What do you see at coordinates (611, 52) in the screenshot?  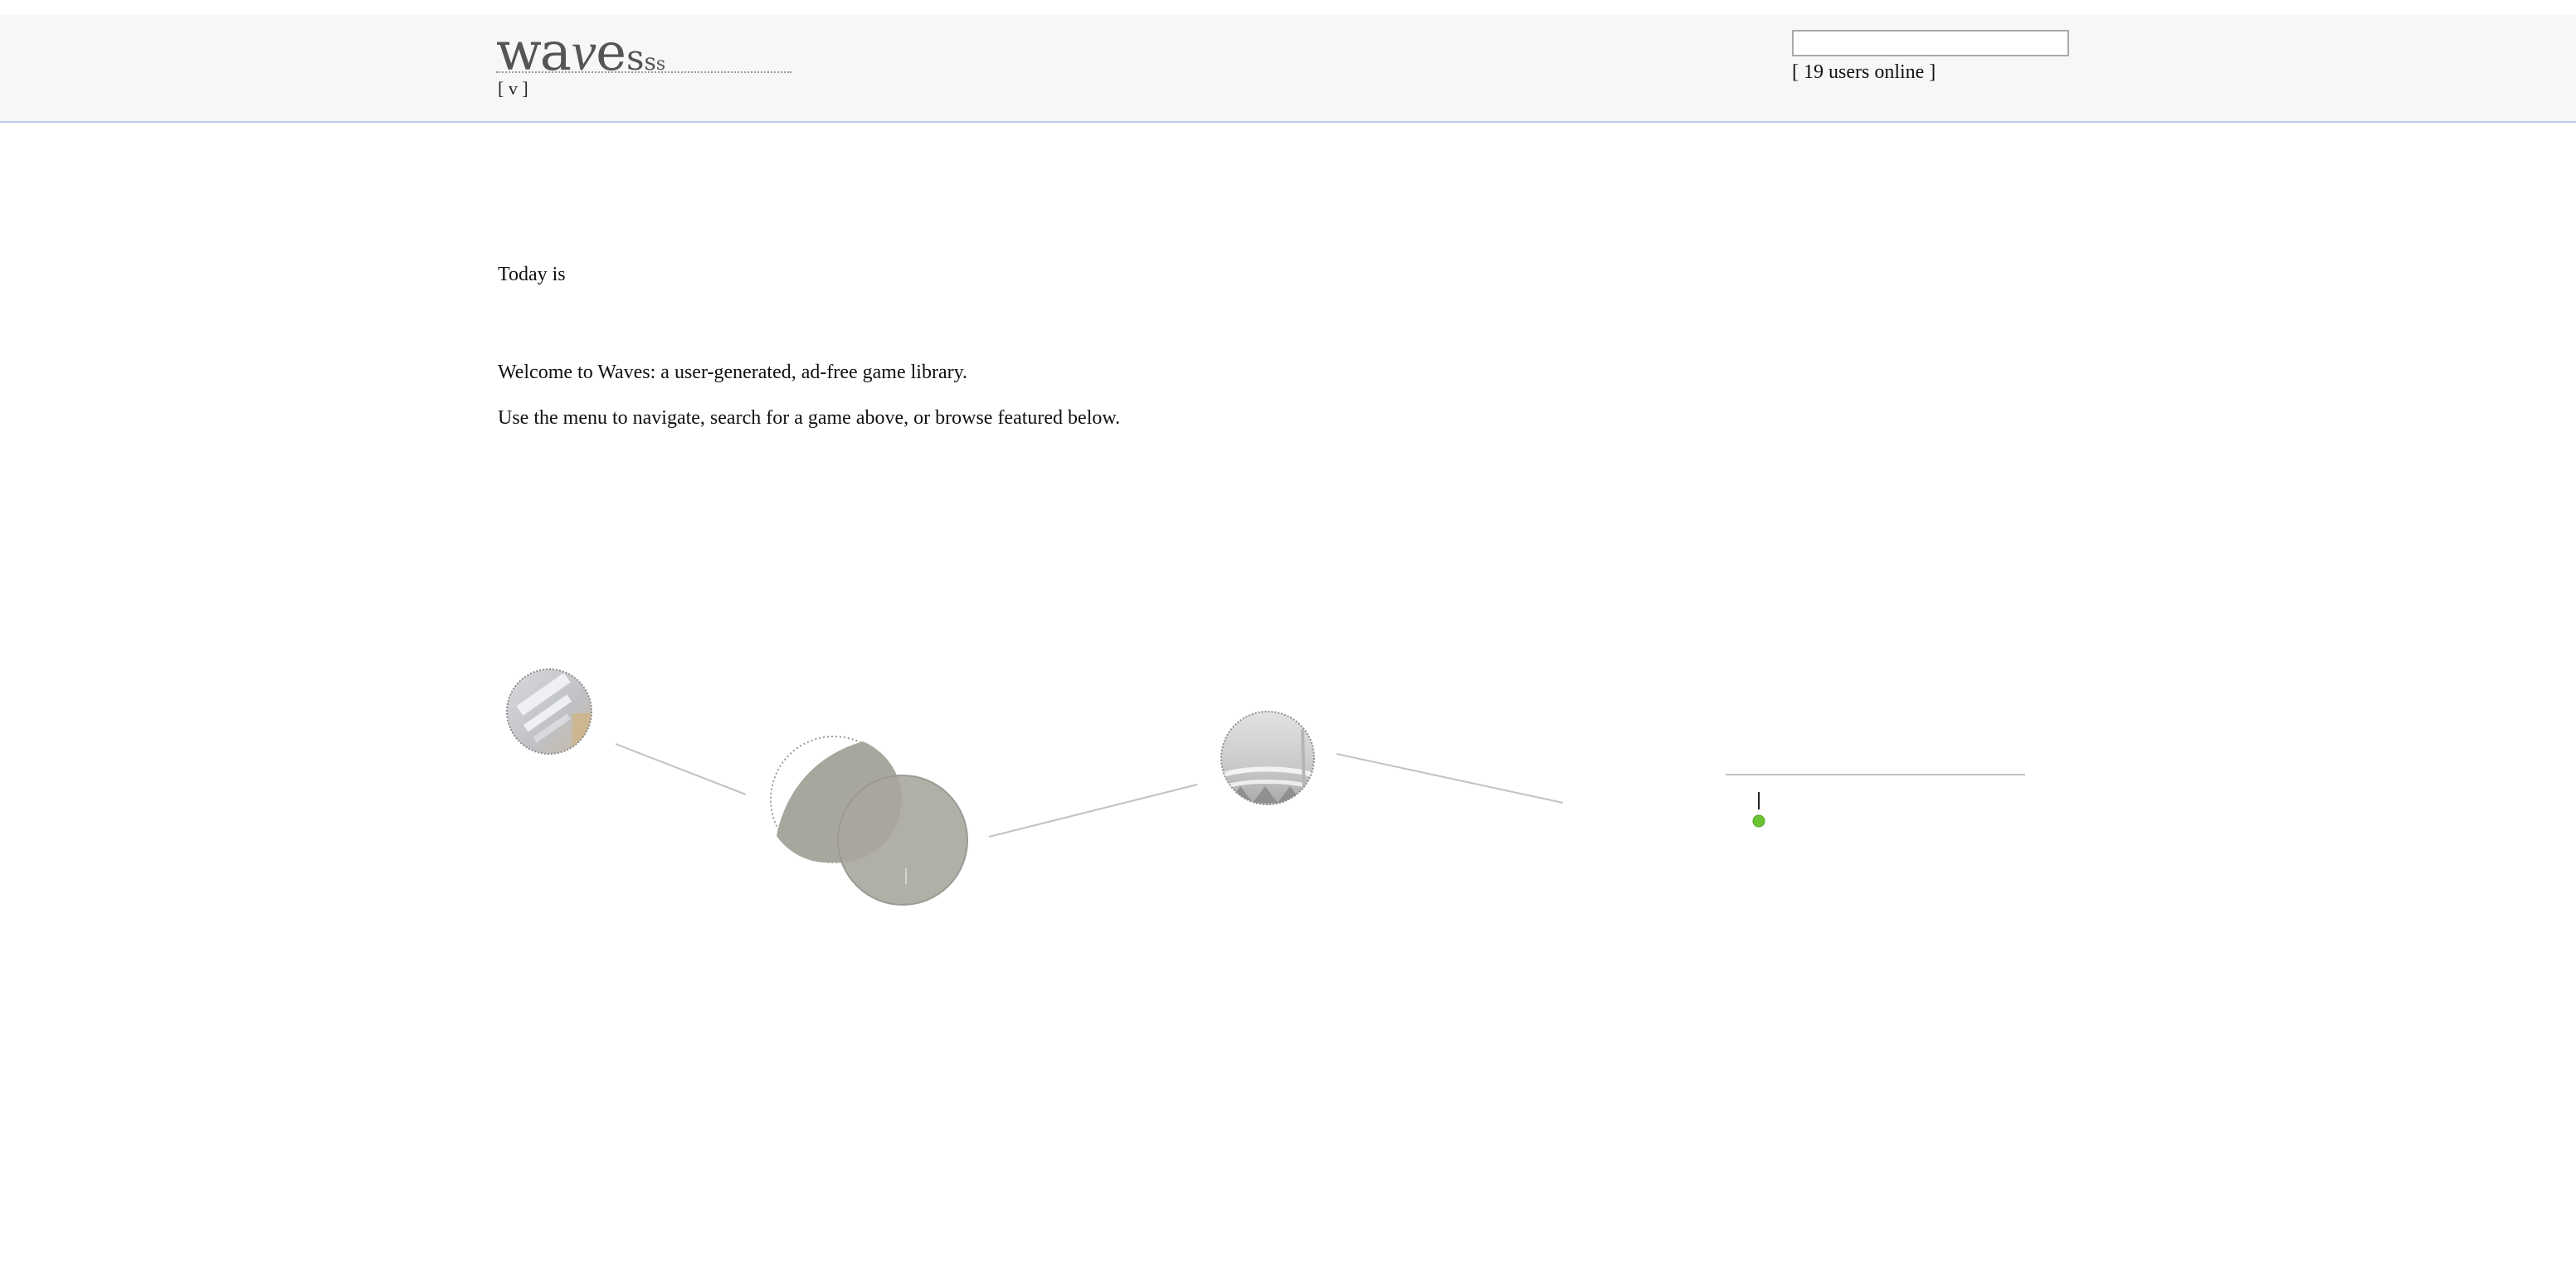 I see `logo-letter-e: e` at bounding box center [611, 52].